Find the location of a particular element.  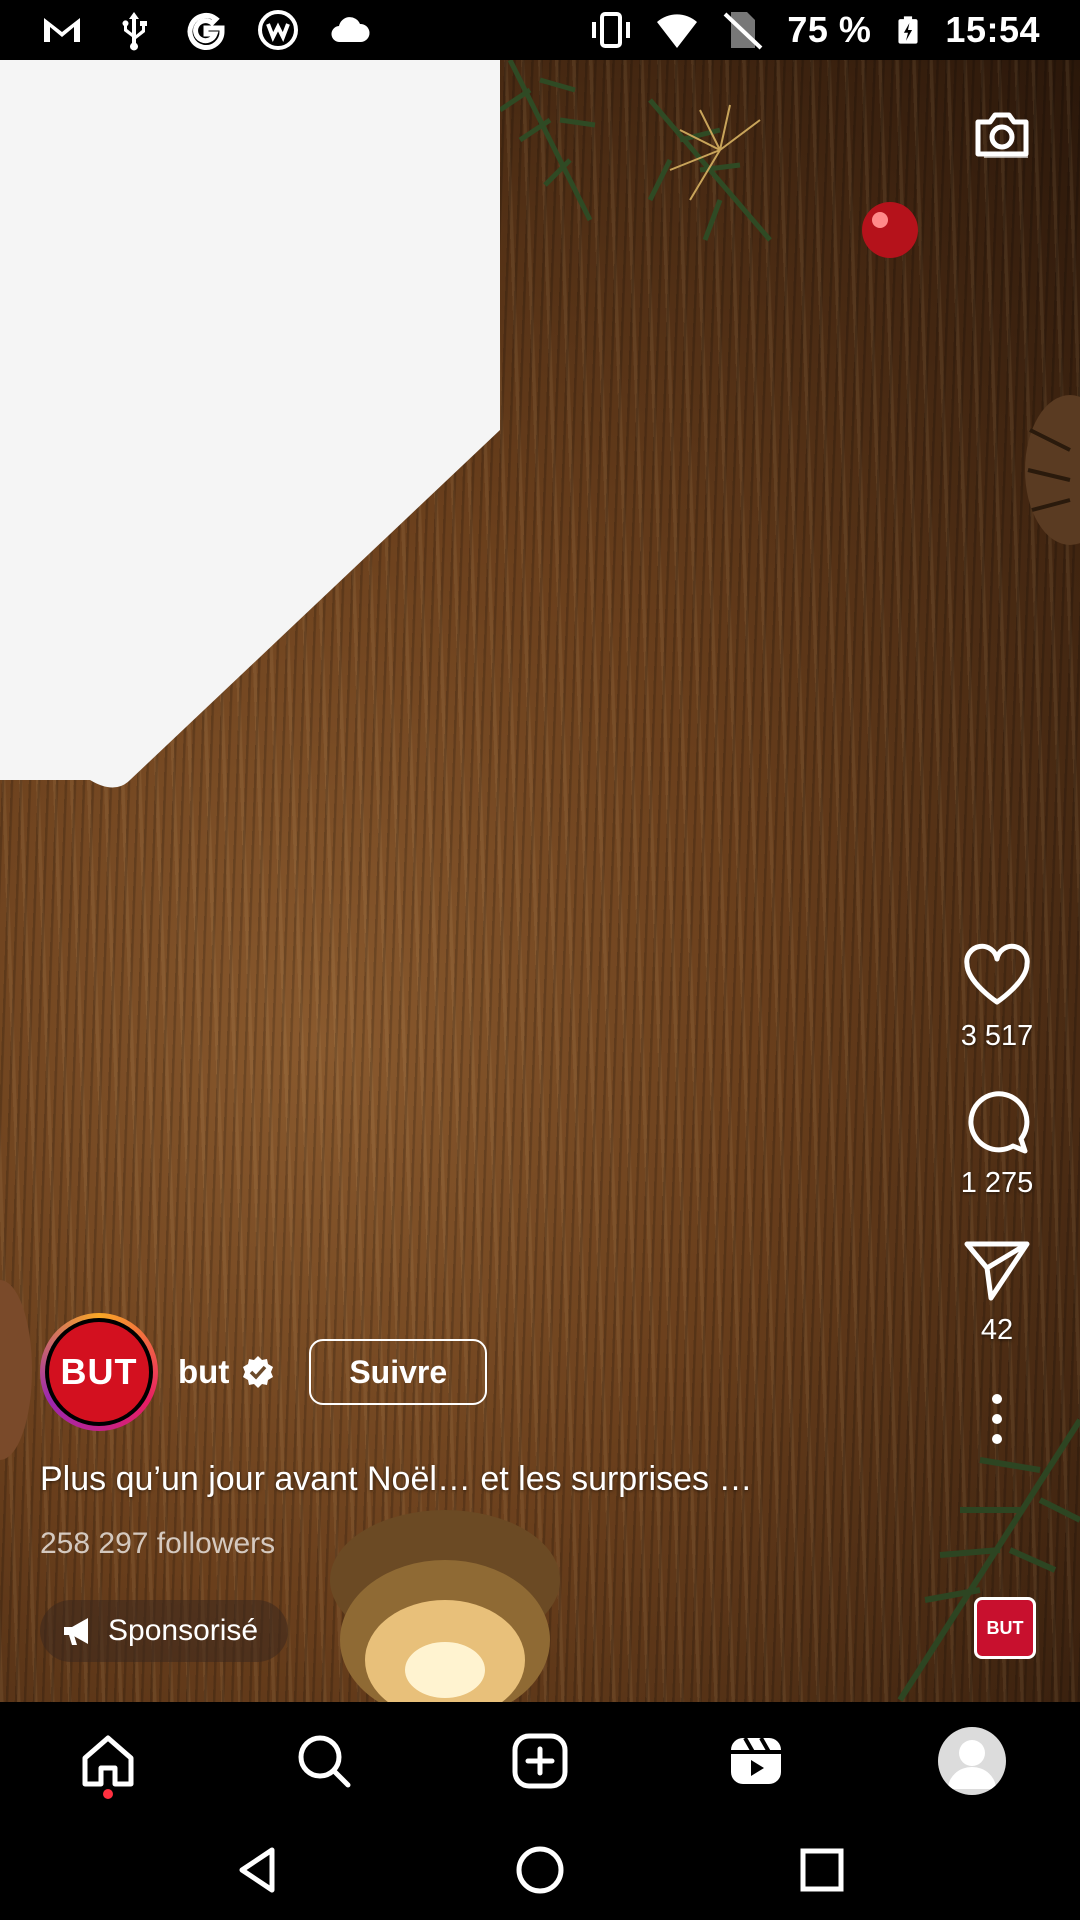

recents-icon is located at coordinates (822, 1870).